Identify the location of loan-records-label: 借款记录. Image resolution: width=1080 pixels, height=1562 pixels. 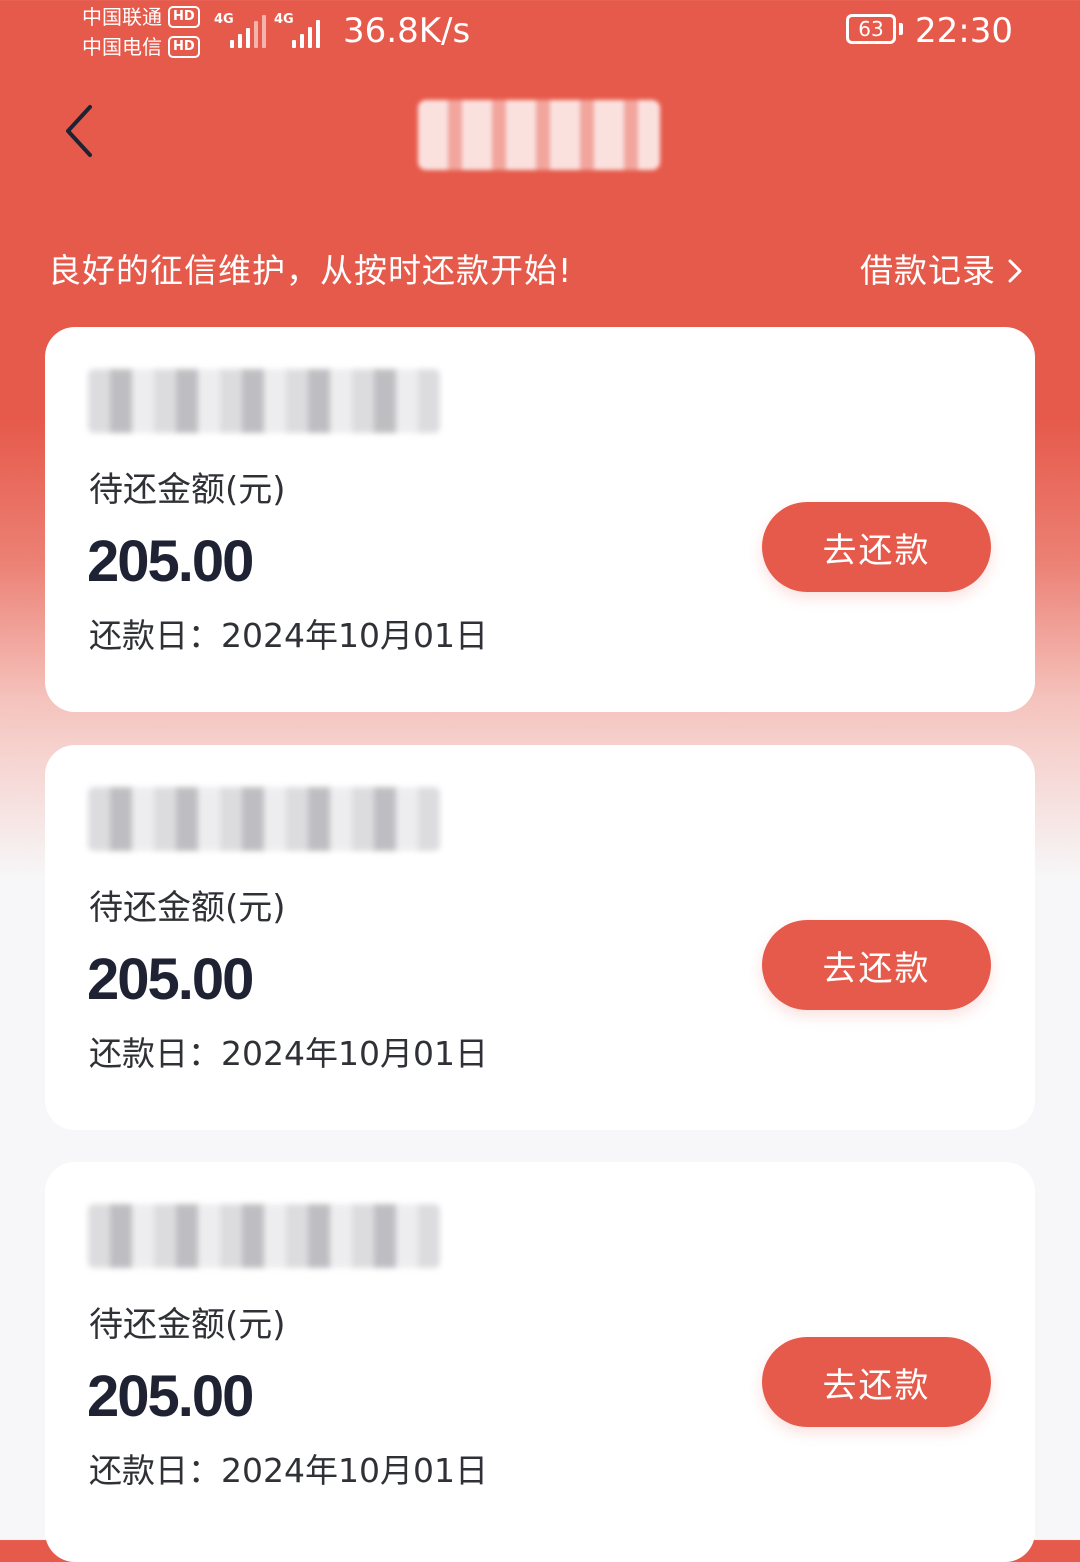
(928, 270).